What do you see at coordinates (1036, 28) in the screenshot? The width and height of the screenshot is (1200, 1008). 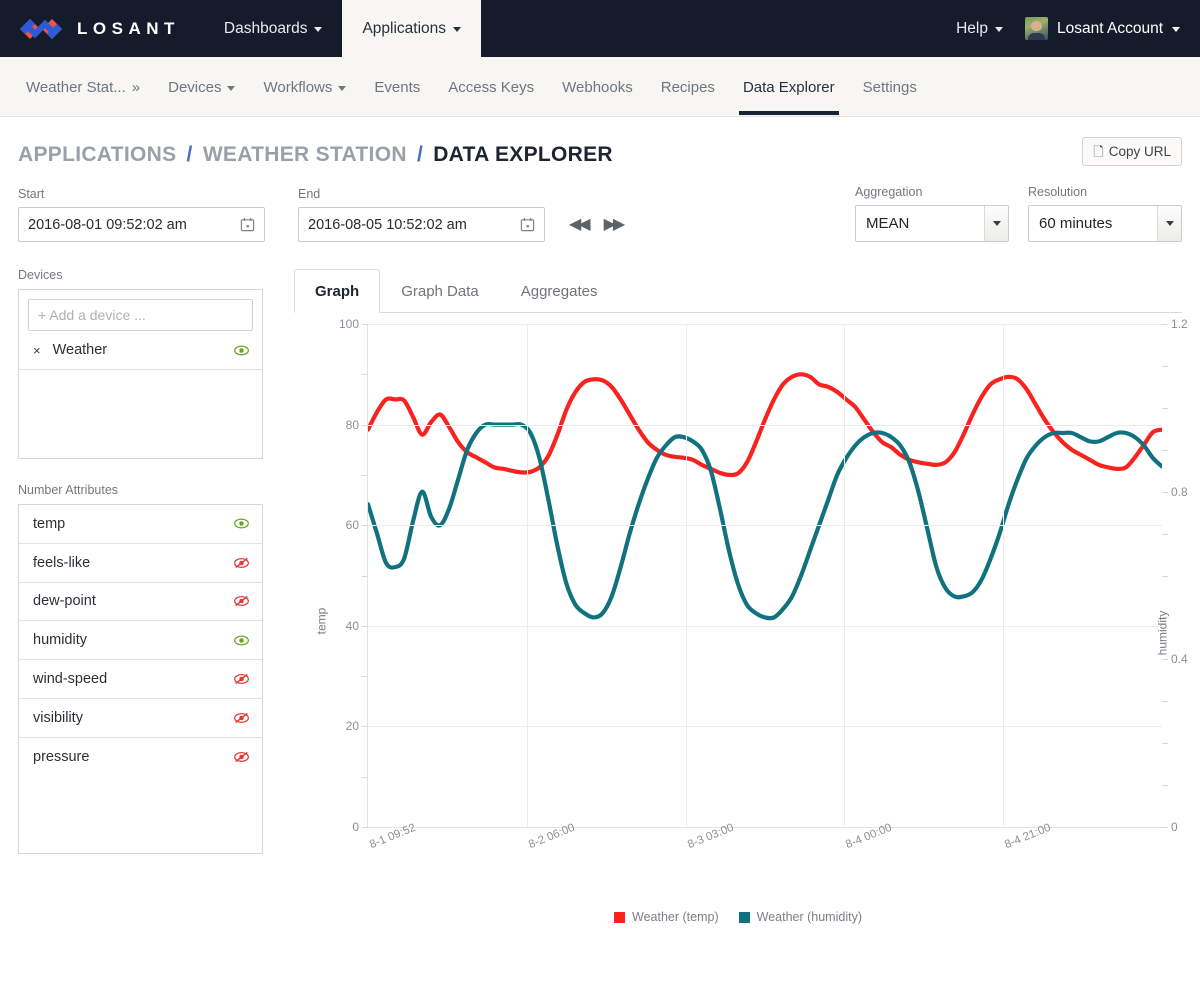 I see `avatar` at bounding box center [1036, 28].